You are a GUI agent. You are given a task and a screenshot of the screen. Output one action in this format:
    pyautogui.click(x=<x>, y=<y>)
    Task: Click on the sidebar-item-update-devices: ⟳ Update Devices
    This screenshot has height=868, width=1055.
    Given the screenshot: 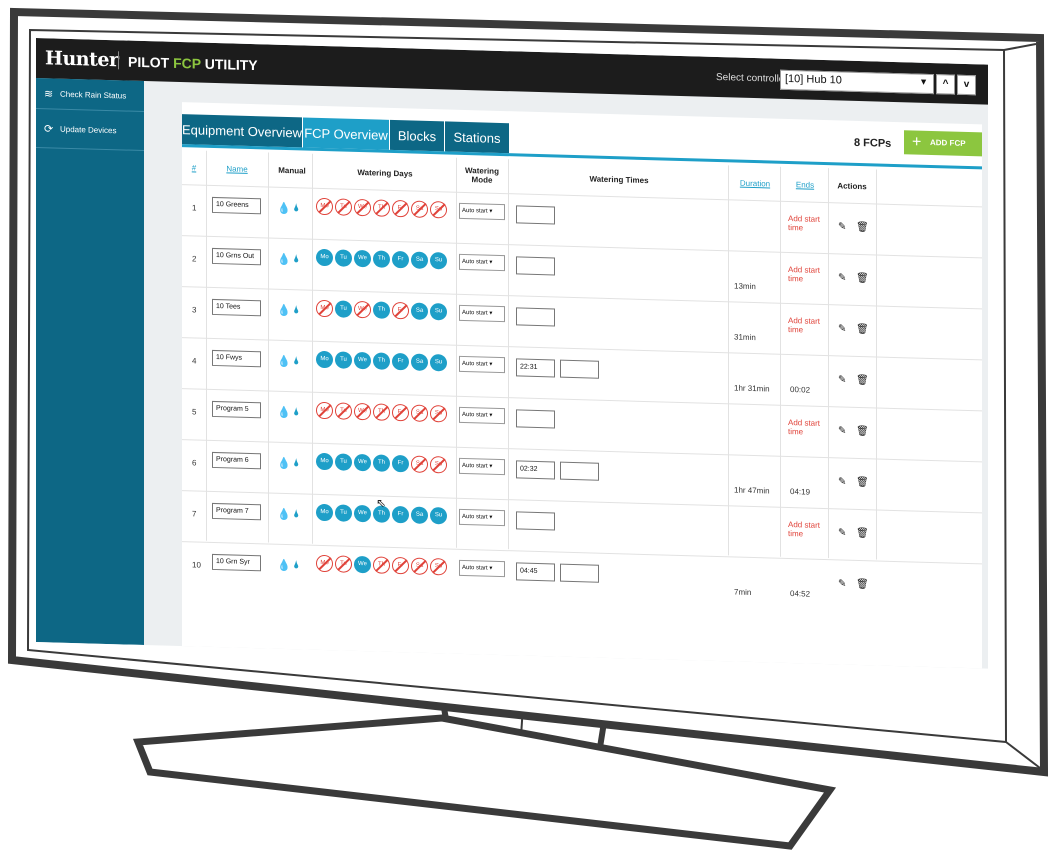 What is the action you would take?
    pyautogui.click(x=90, y=130)
    